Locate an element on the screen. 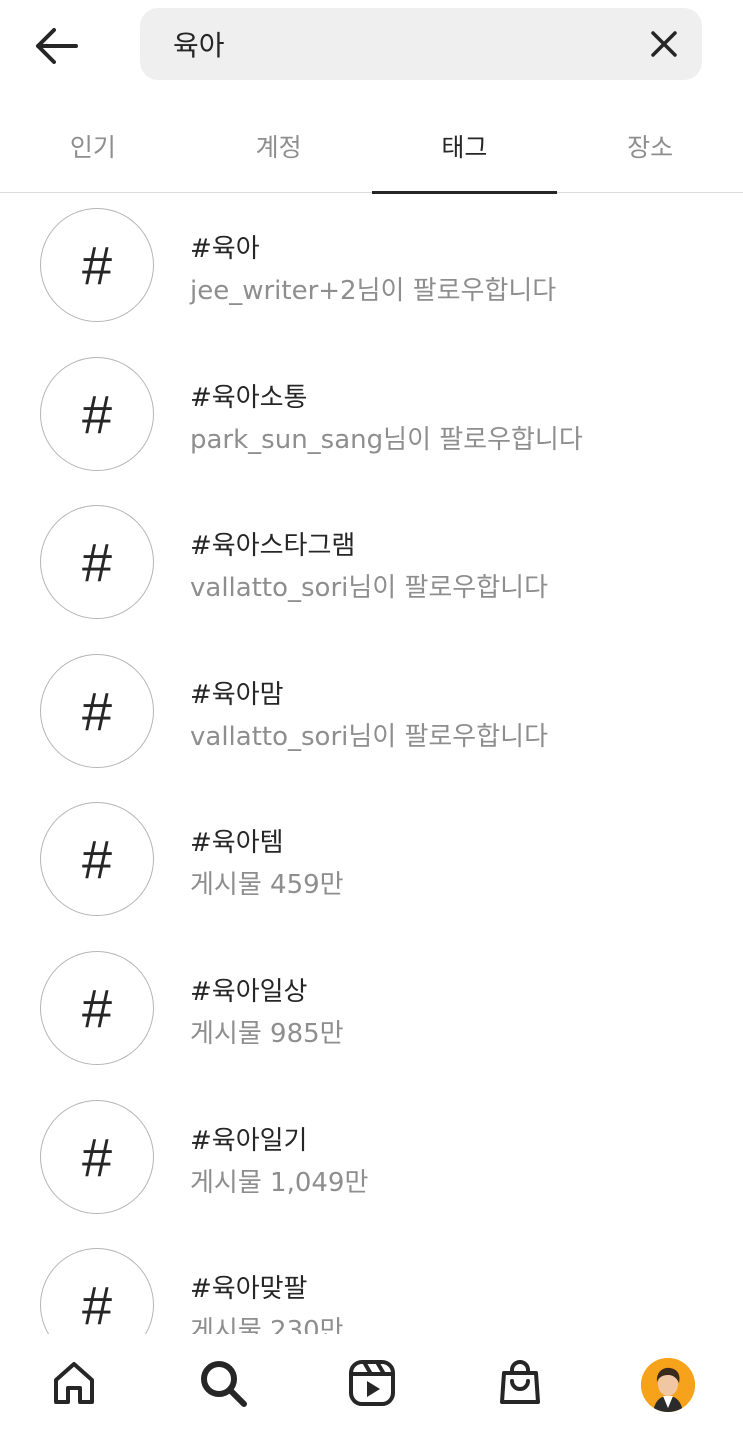  tag-subtitle: 게시물 230만 is located at coordinates (267, 1325).